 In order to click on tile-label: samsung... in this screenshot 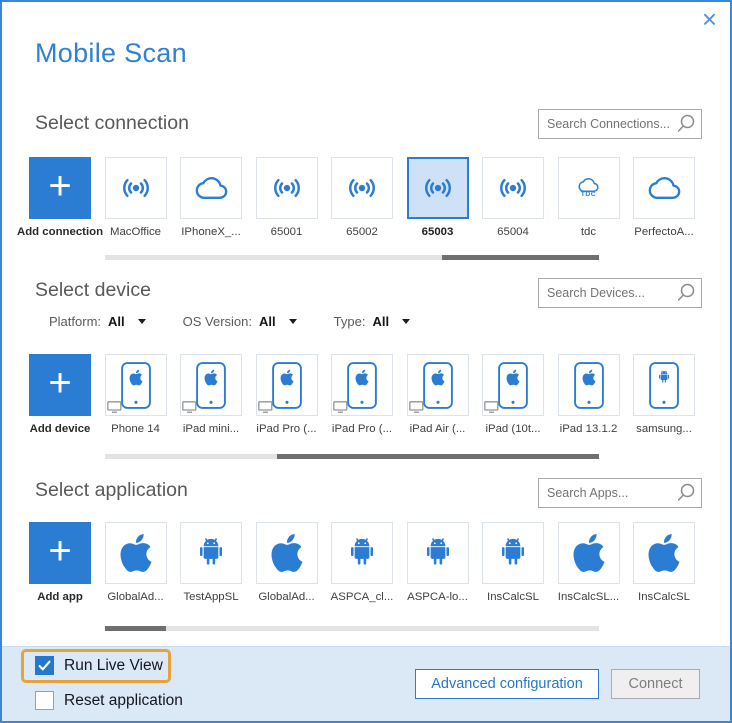, I will do `click(664, 429)`.